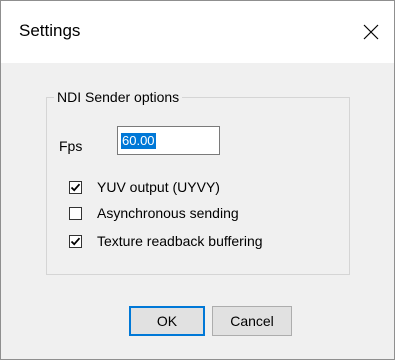  Describe the element at coordinates (158, 187) in the screenshot. I see `yuv-output-label: YUV output (UYVY)` at that location.